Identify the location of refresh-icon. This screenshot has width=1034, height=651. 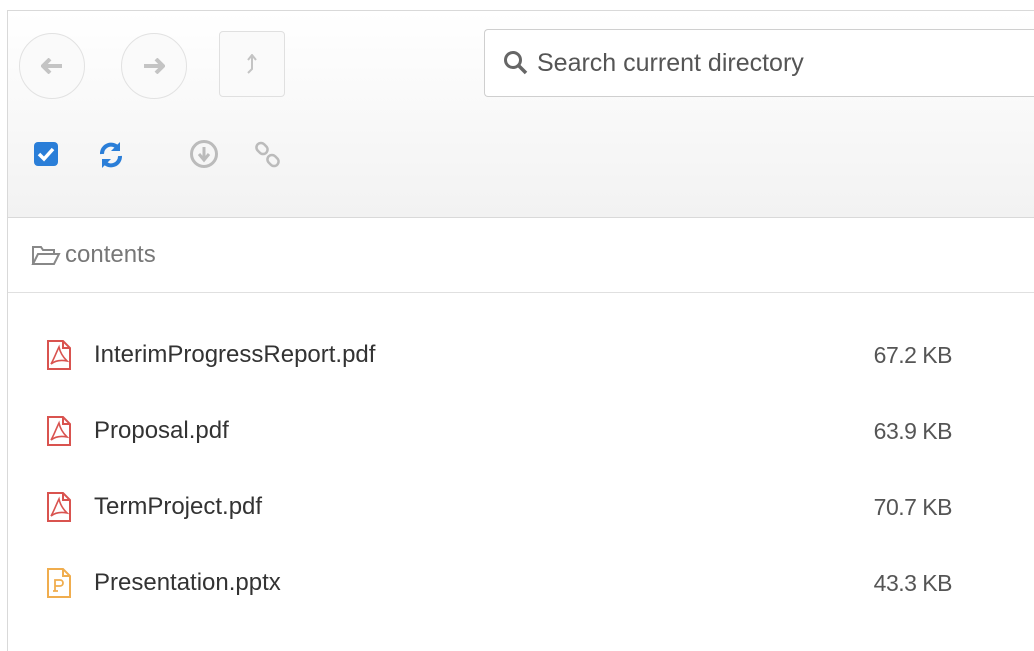
(111, 155).